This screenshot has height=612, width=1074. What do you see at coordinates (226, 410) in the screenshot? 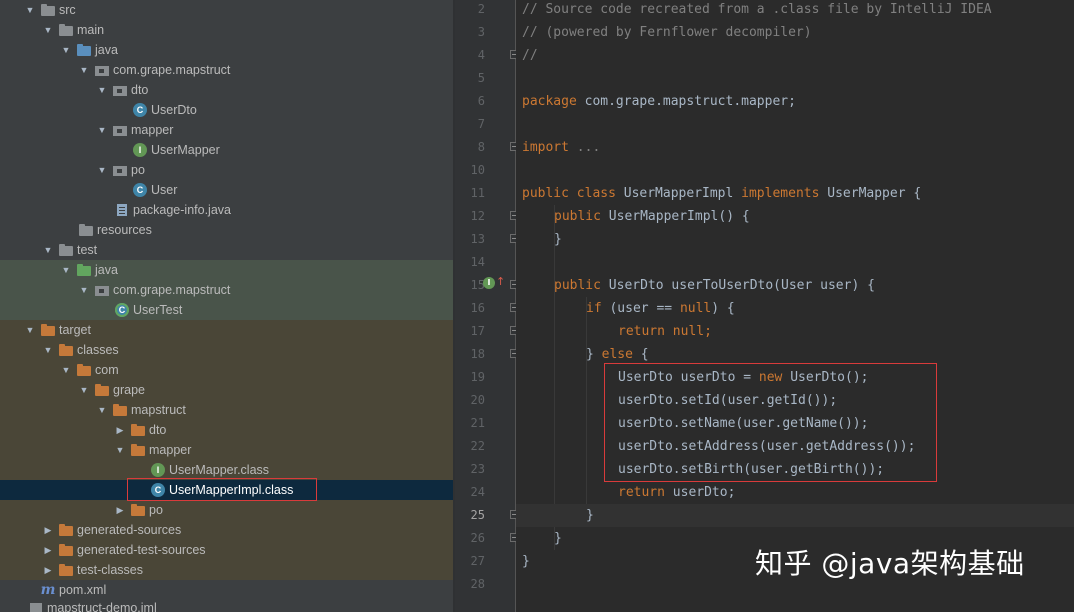
I see `tree-item-mapstruct: ▼ mapstruct` at bounding box center [226, 410].